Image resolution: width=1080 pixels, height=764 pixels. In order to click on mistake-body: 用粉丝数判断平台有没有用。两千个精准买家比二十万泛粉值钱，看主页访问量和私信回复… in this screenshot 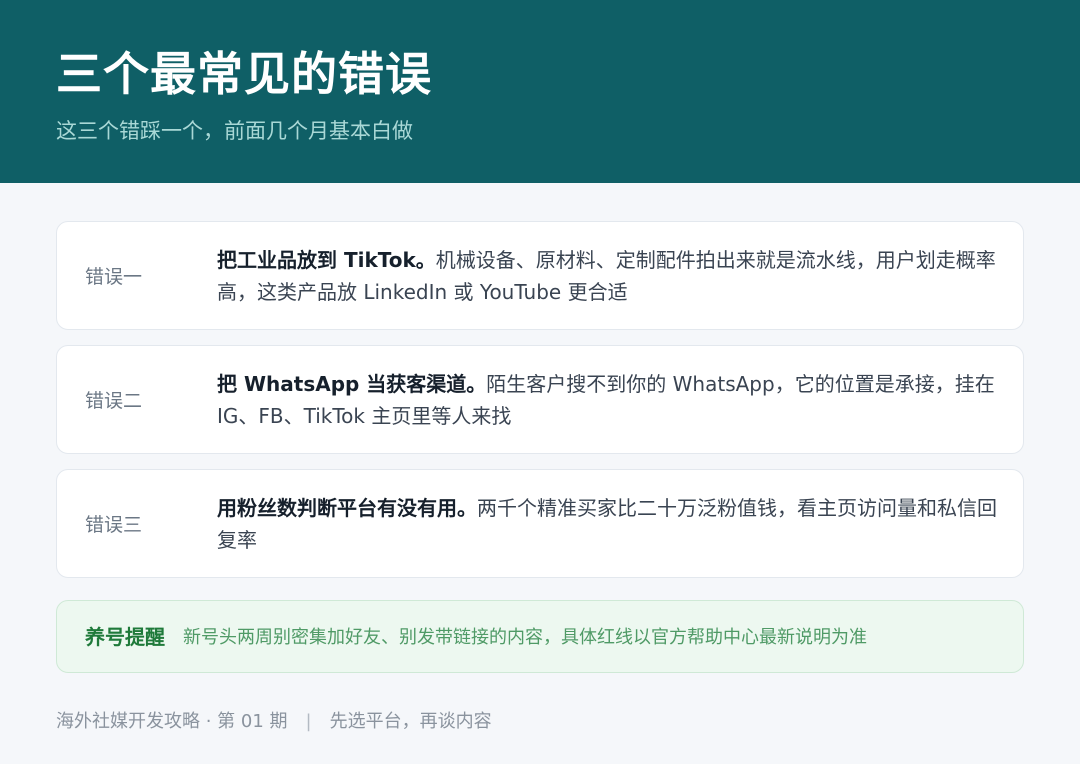, I will do `click(612, 524)`.